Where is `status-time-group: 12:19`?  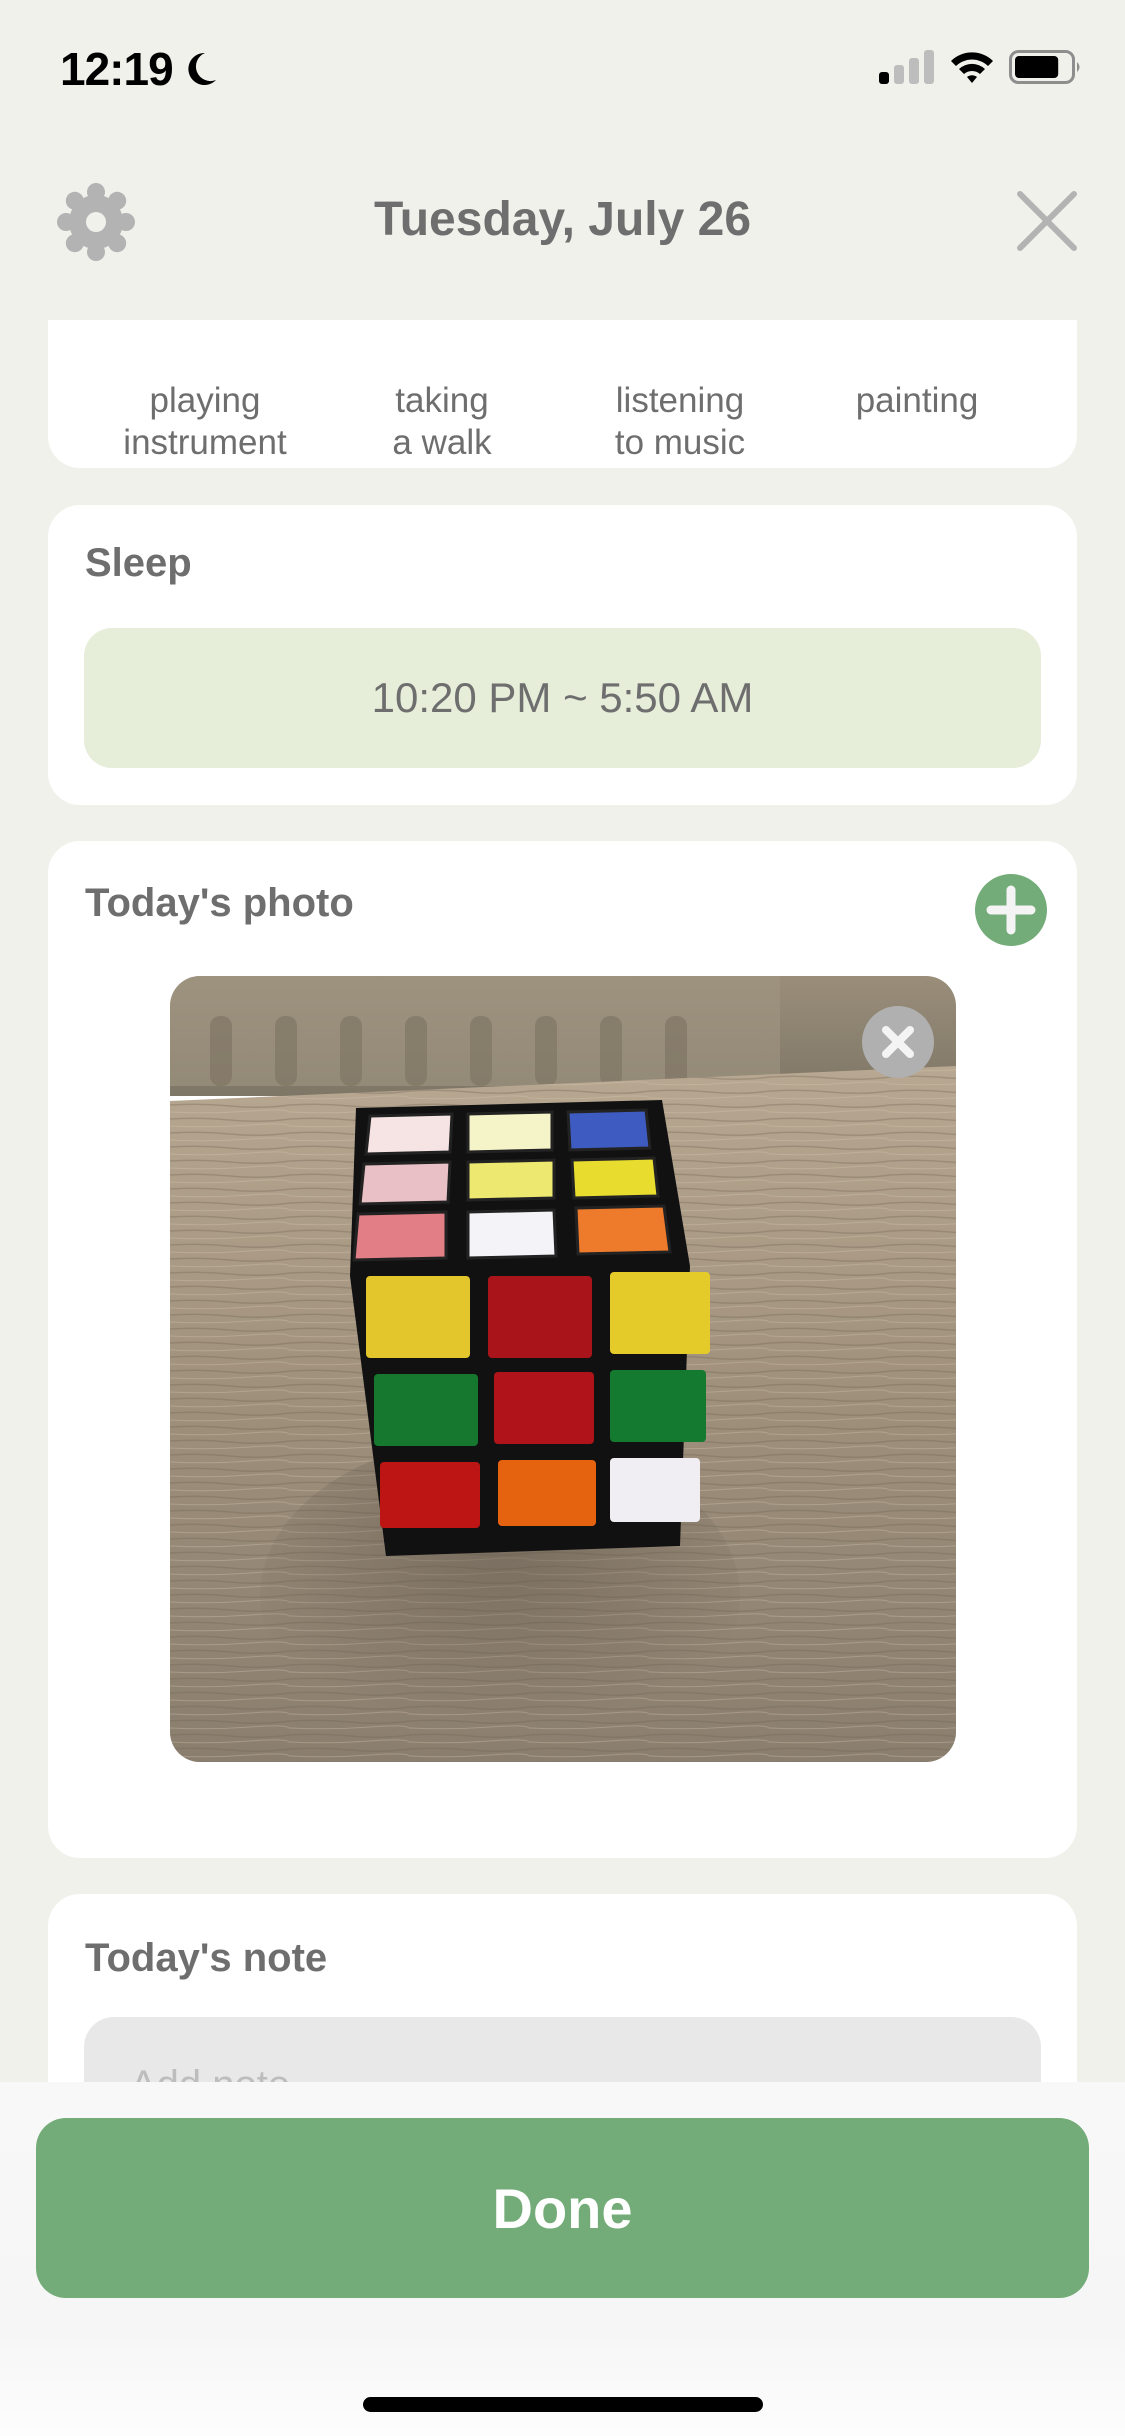 status-time-group: 12:19 is located at coordinates (139, 69).